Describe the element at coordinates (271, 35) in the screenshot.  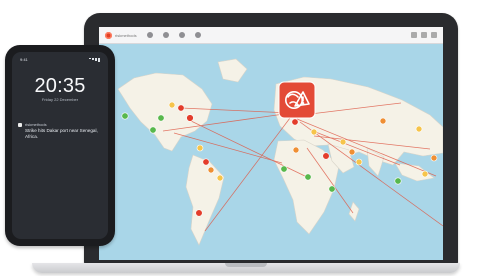
I see `app-toolbar: riskmethods` at that location.